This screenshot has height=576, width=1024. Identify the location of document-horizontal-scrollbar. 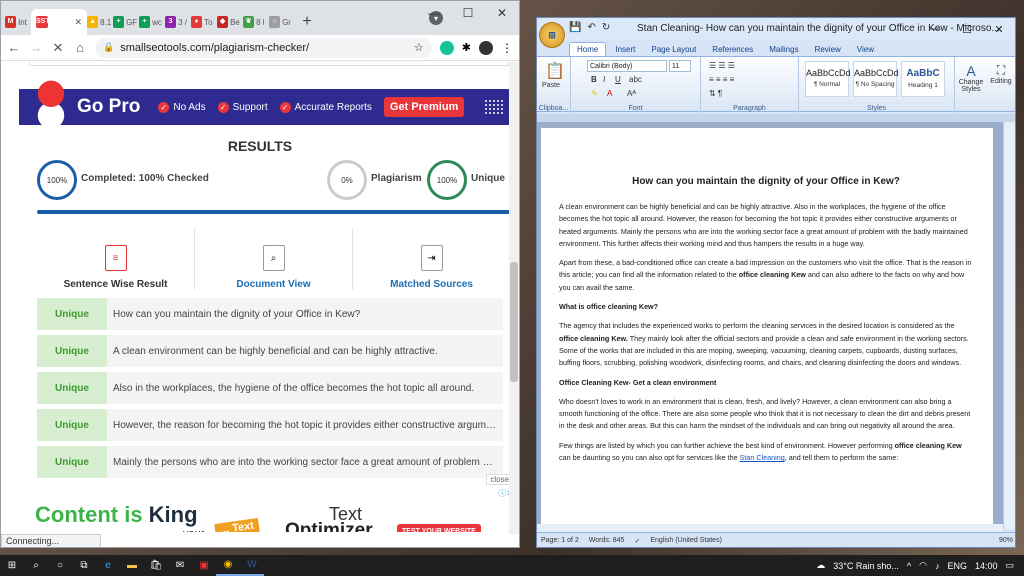
(770, 528).